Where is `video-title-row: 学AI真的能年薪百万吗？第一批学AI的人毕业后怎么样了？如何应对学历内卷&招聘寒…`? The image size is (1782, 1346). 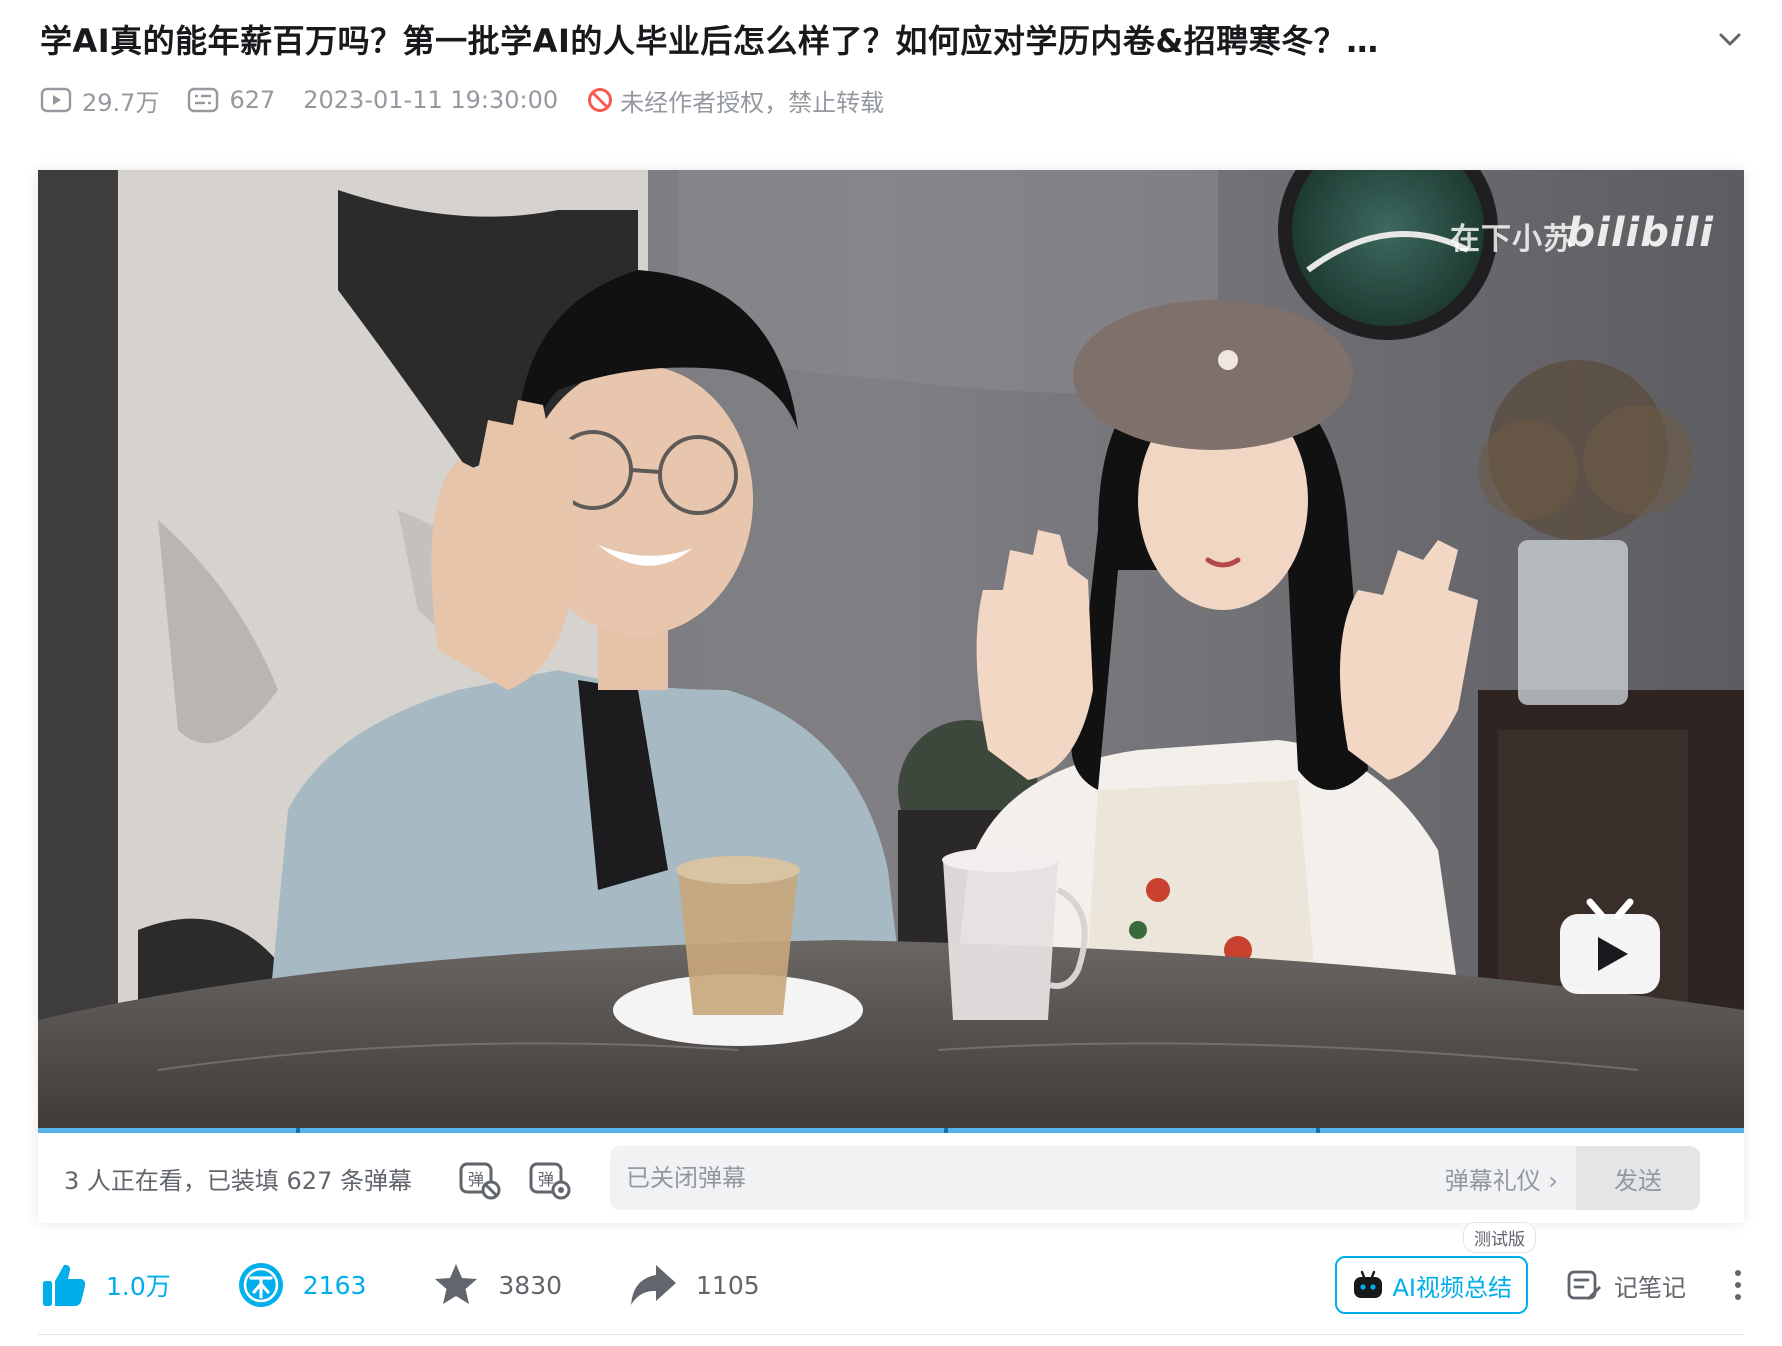 video-title-row: 学AI真的能年薪百万吗？第一批学AI的人毕业后怎么样了？如何应对学历内卷&招聘寒… is located at coordinates (895, 39).